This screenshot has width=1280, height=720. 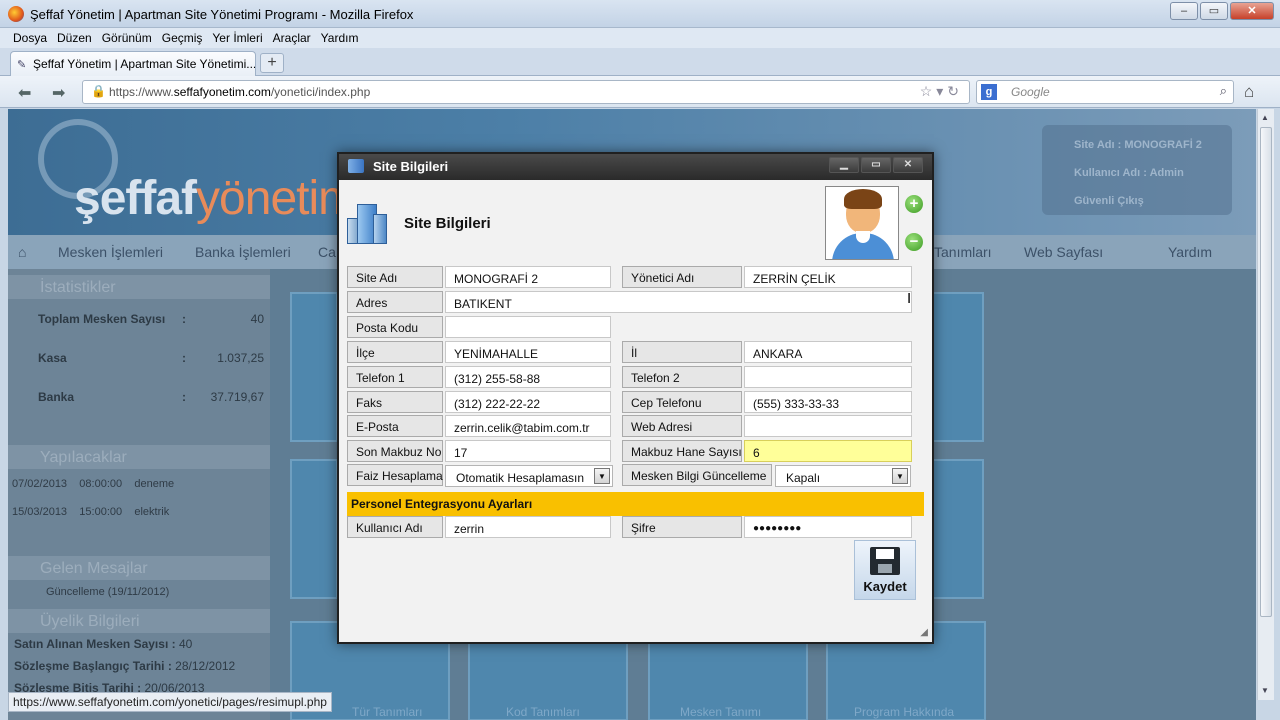 I want to click on site-logo: şeffafyönetim, so click(x=216, y=198).